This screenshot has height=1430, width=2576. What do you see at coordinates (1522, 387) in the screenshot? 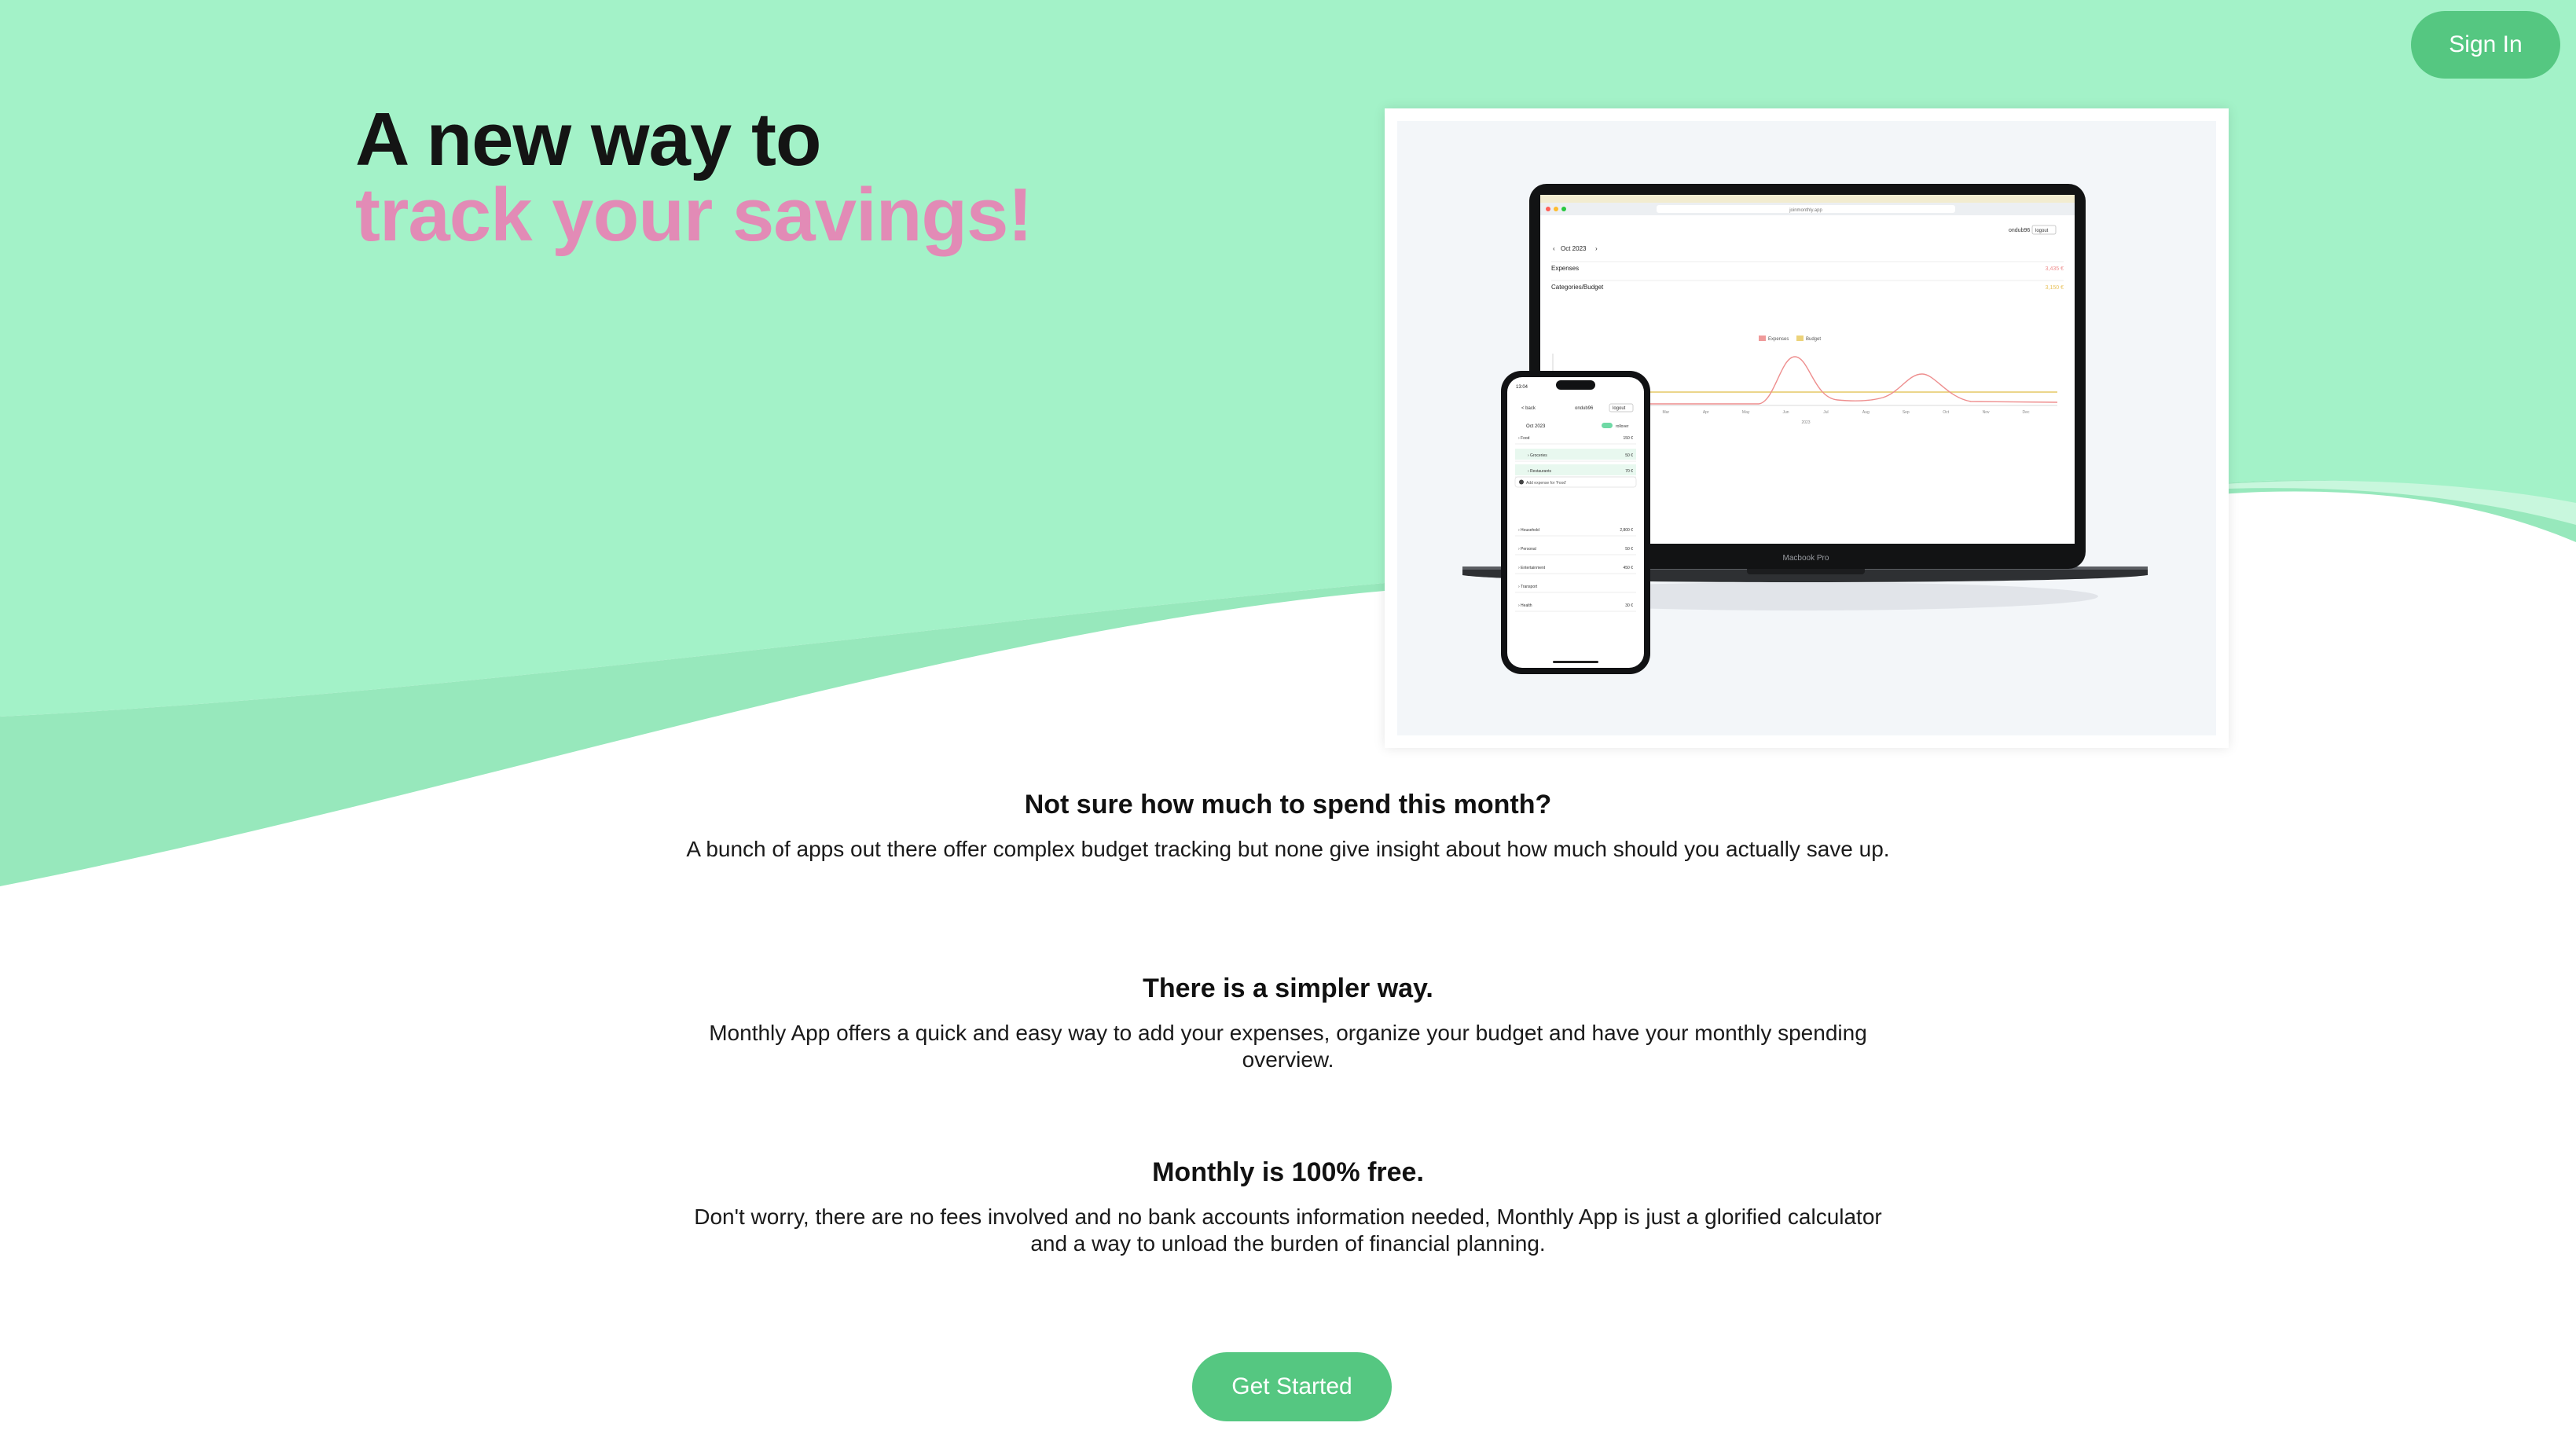
I see `phone-time: 13:04` at bounding box center [1522, 387].